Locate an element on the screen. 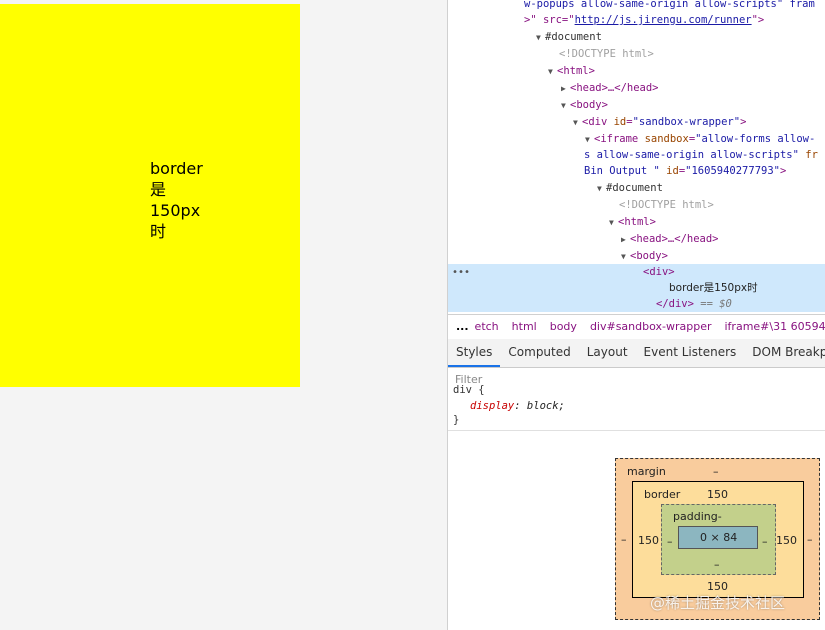  tag-text: >" src=" is located at coordinates (549, 20).